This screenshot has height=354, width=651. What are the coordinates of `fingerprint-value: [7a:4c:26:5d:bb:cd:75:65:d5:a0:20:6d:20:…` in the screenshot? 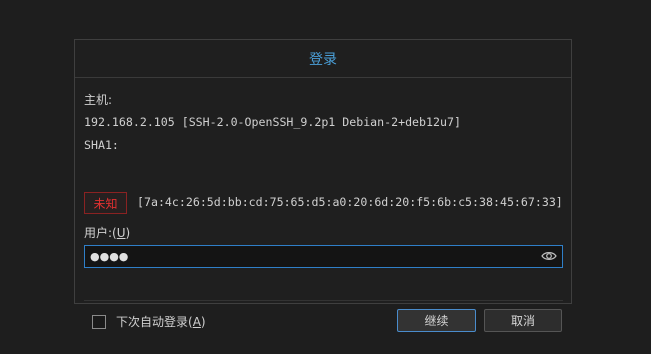 It's located at (350, 202).